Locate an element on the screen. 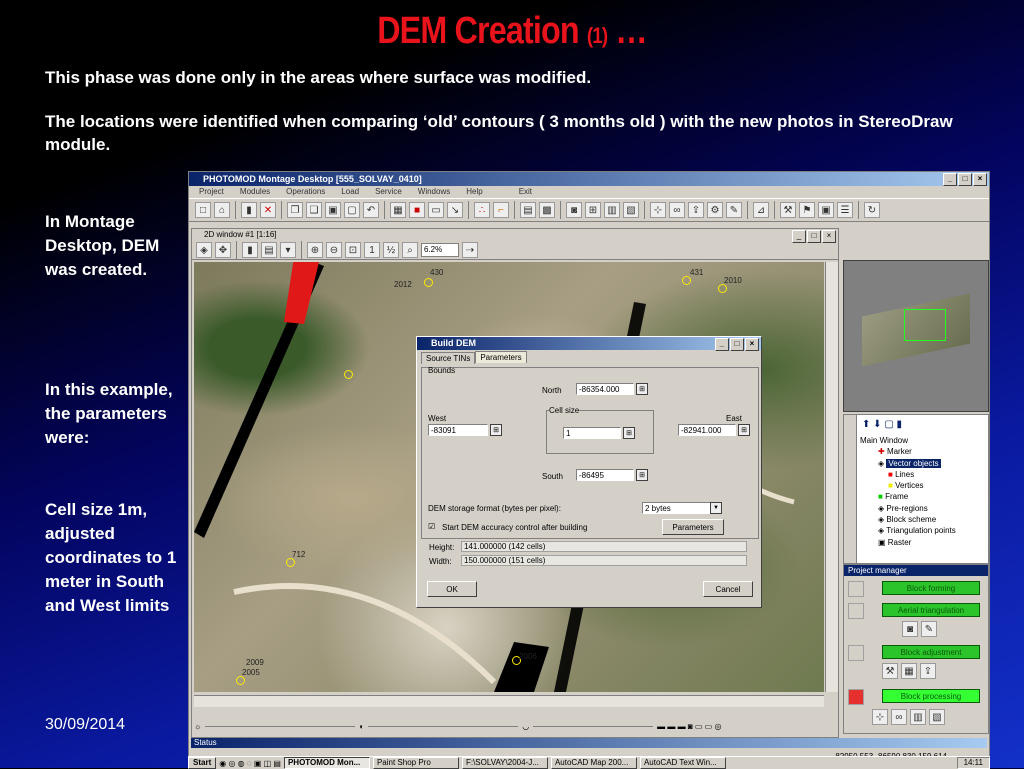 This screenshot has height=769, width=1024. tree-pre-regions: Pre-regions is located at coordinates (906, 508).